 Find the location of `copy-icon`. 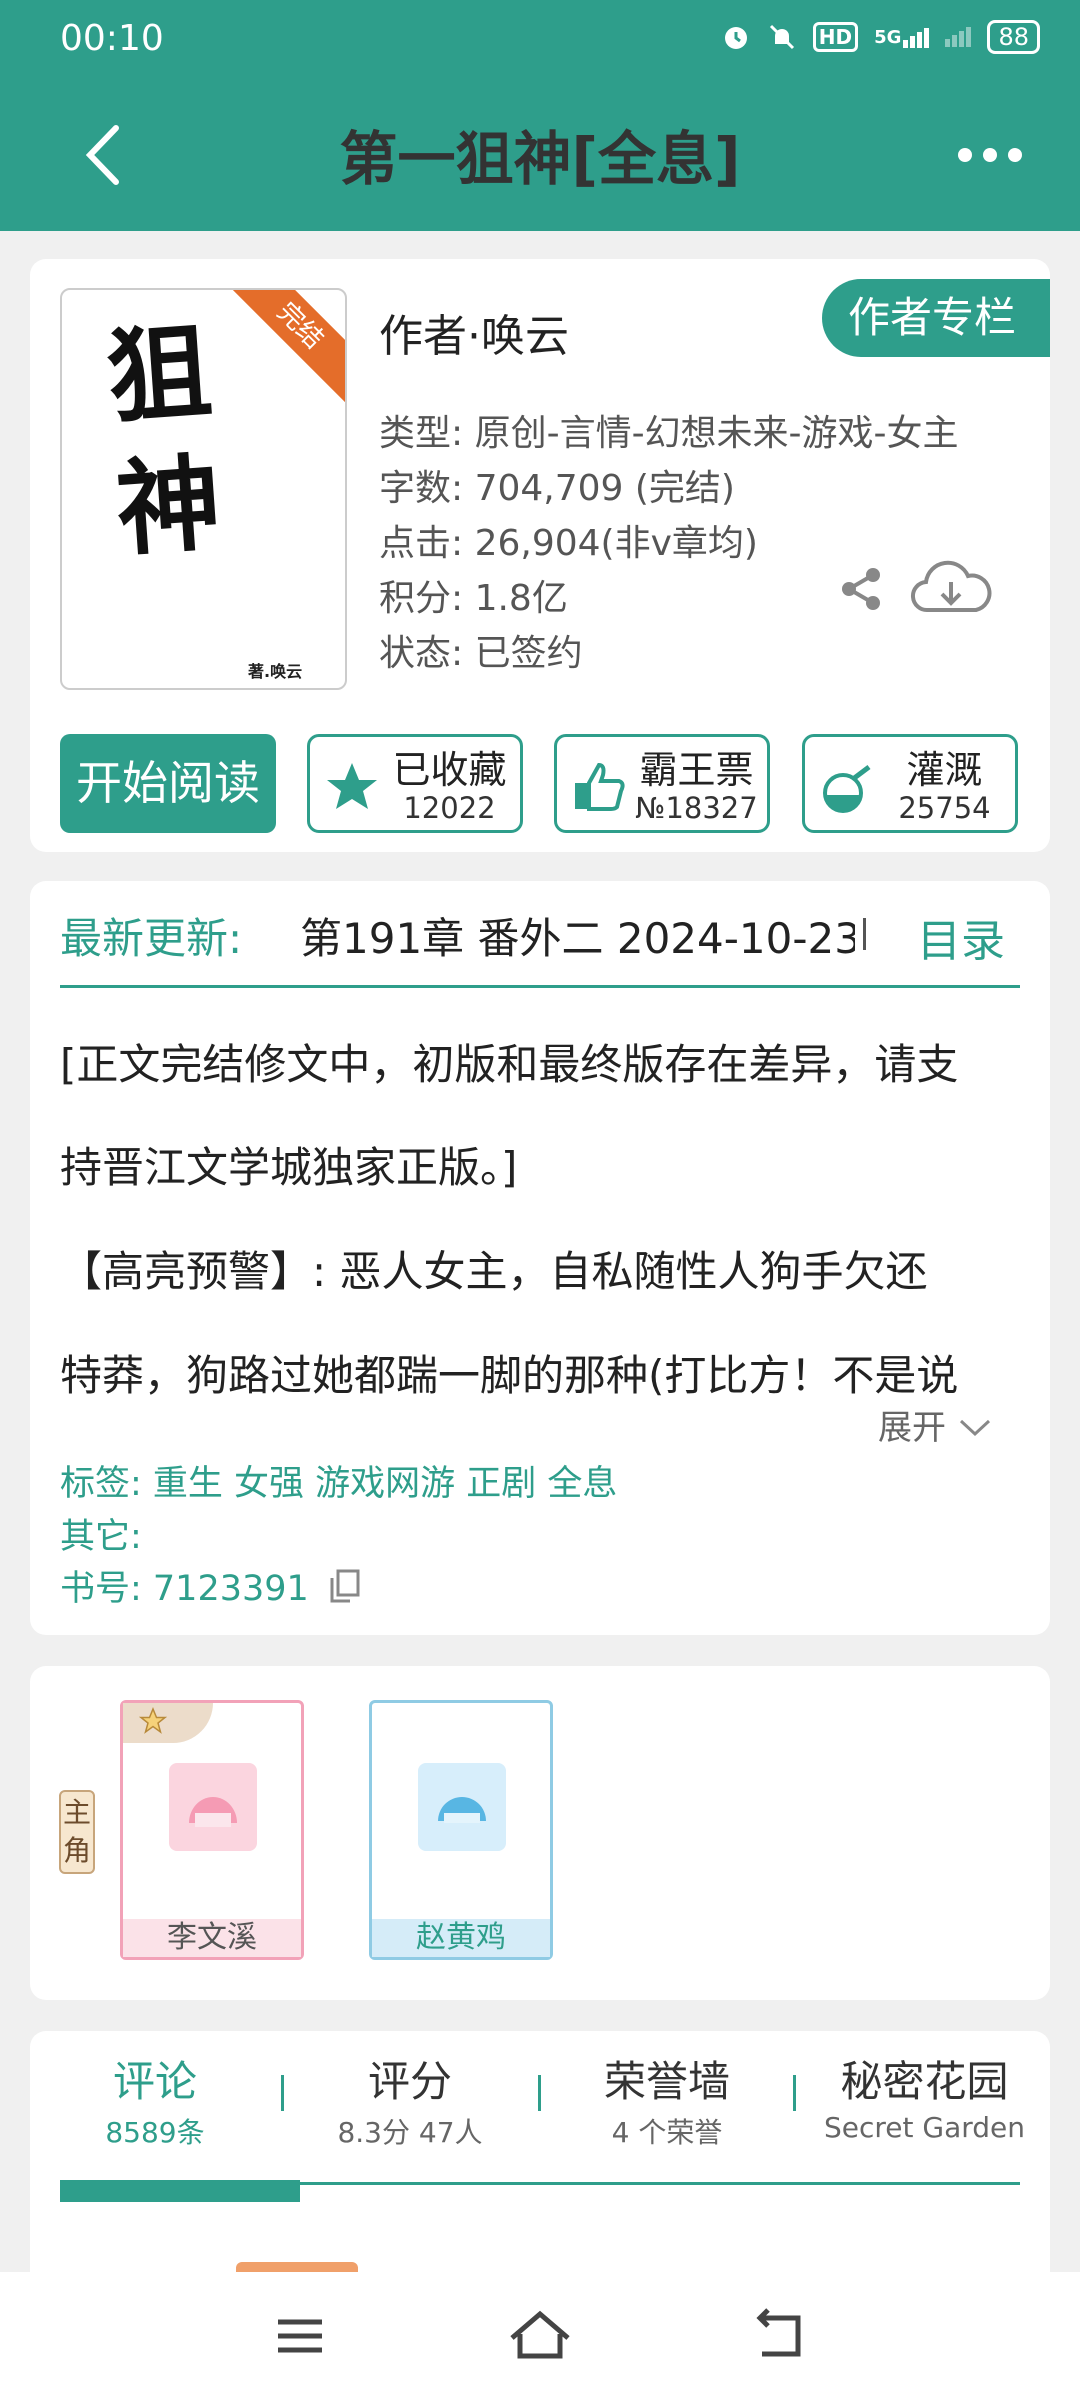

copy-icon is located at coordinates (345, 1586).